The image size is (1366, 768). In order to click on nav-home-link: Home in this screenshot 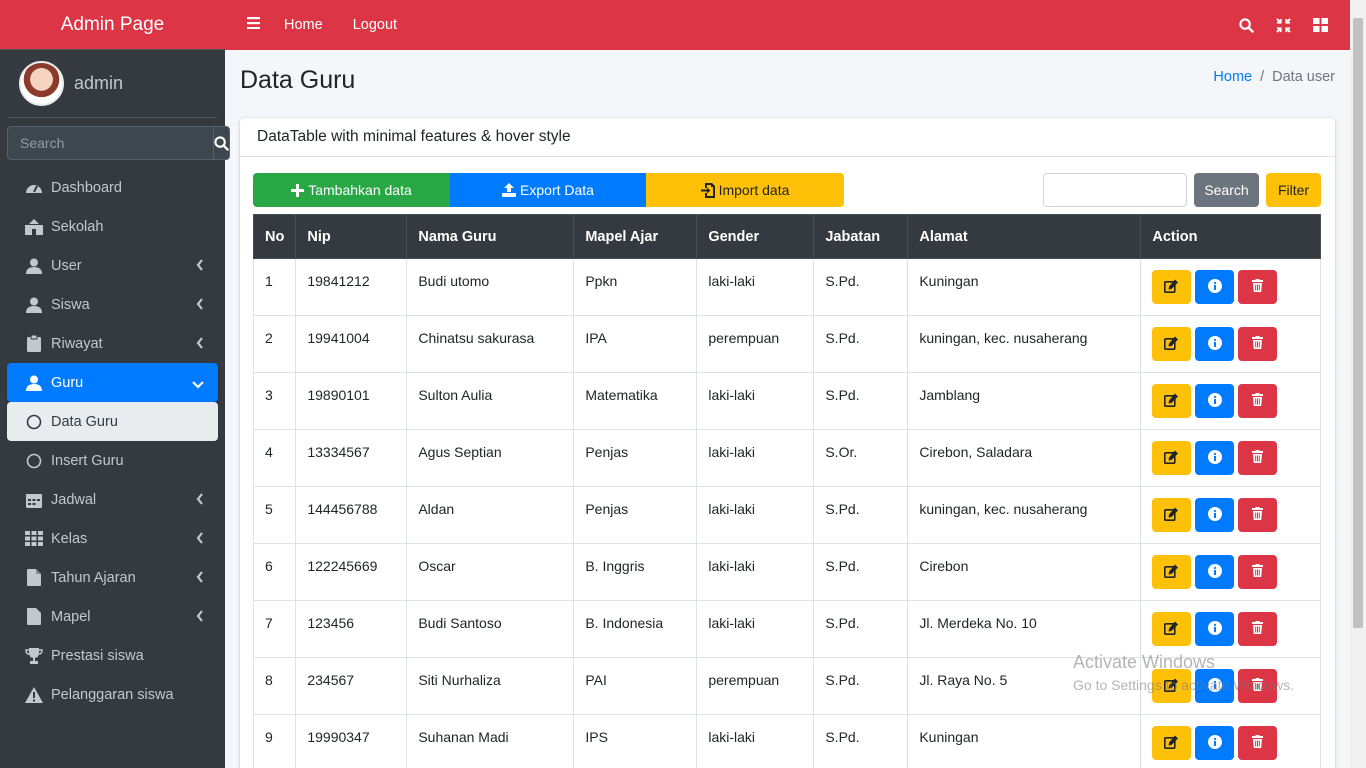, I will do `click(303, 25)`.